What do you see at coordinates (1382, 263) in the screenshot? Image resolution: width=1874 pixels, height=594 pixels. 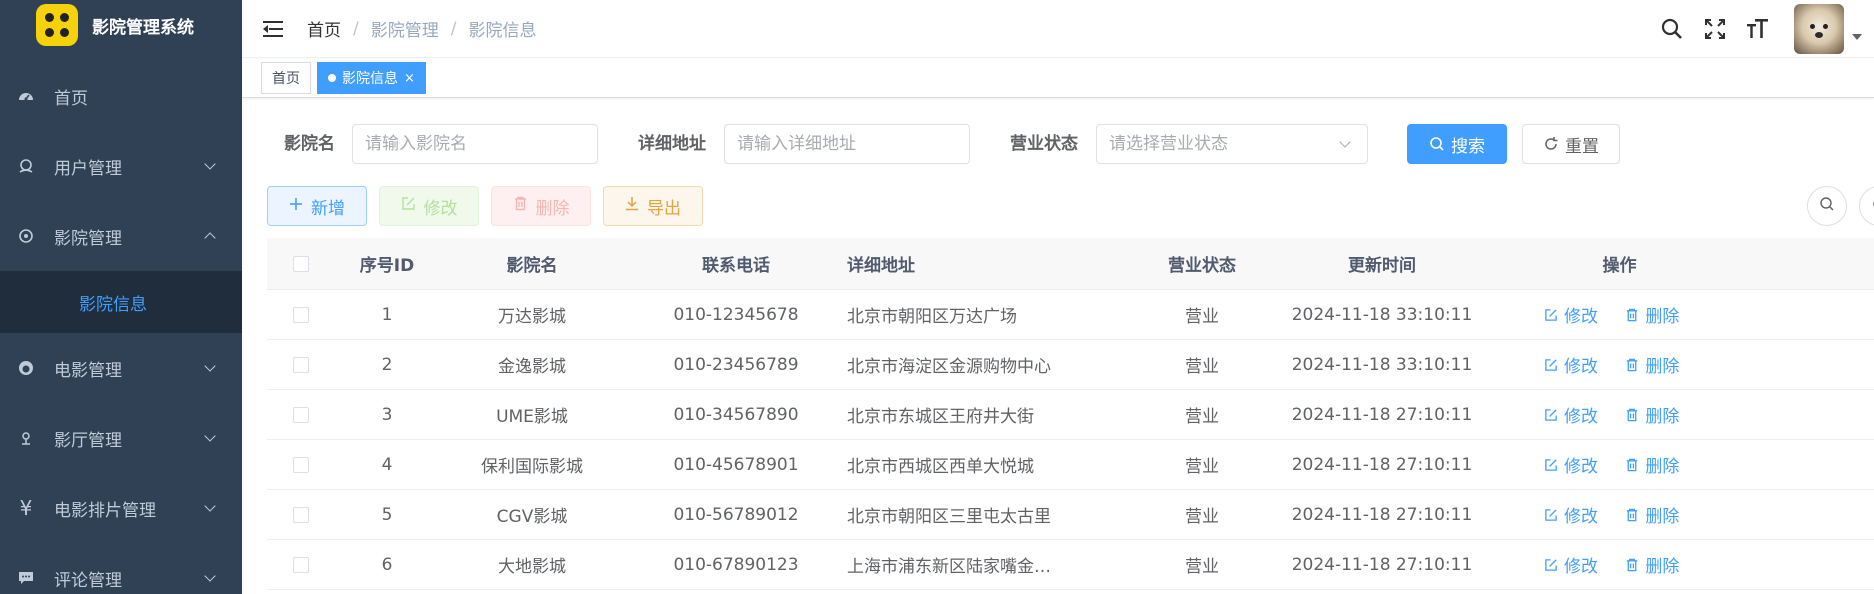 I see `column-header: 更新时间` at bounding box center [1382, 263].